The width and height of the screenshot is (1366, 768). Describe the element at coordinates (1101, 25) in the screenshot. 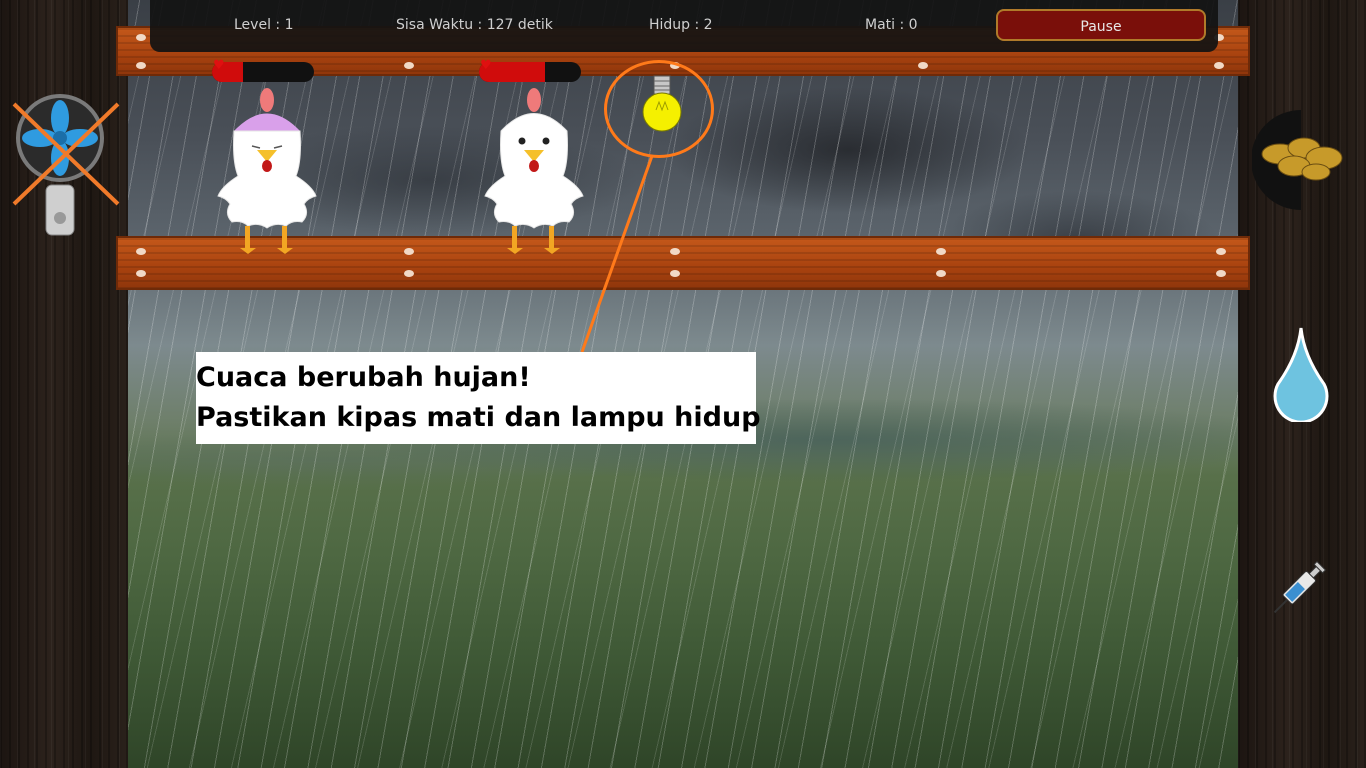

I see `pause-button: Pause` at that location.